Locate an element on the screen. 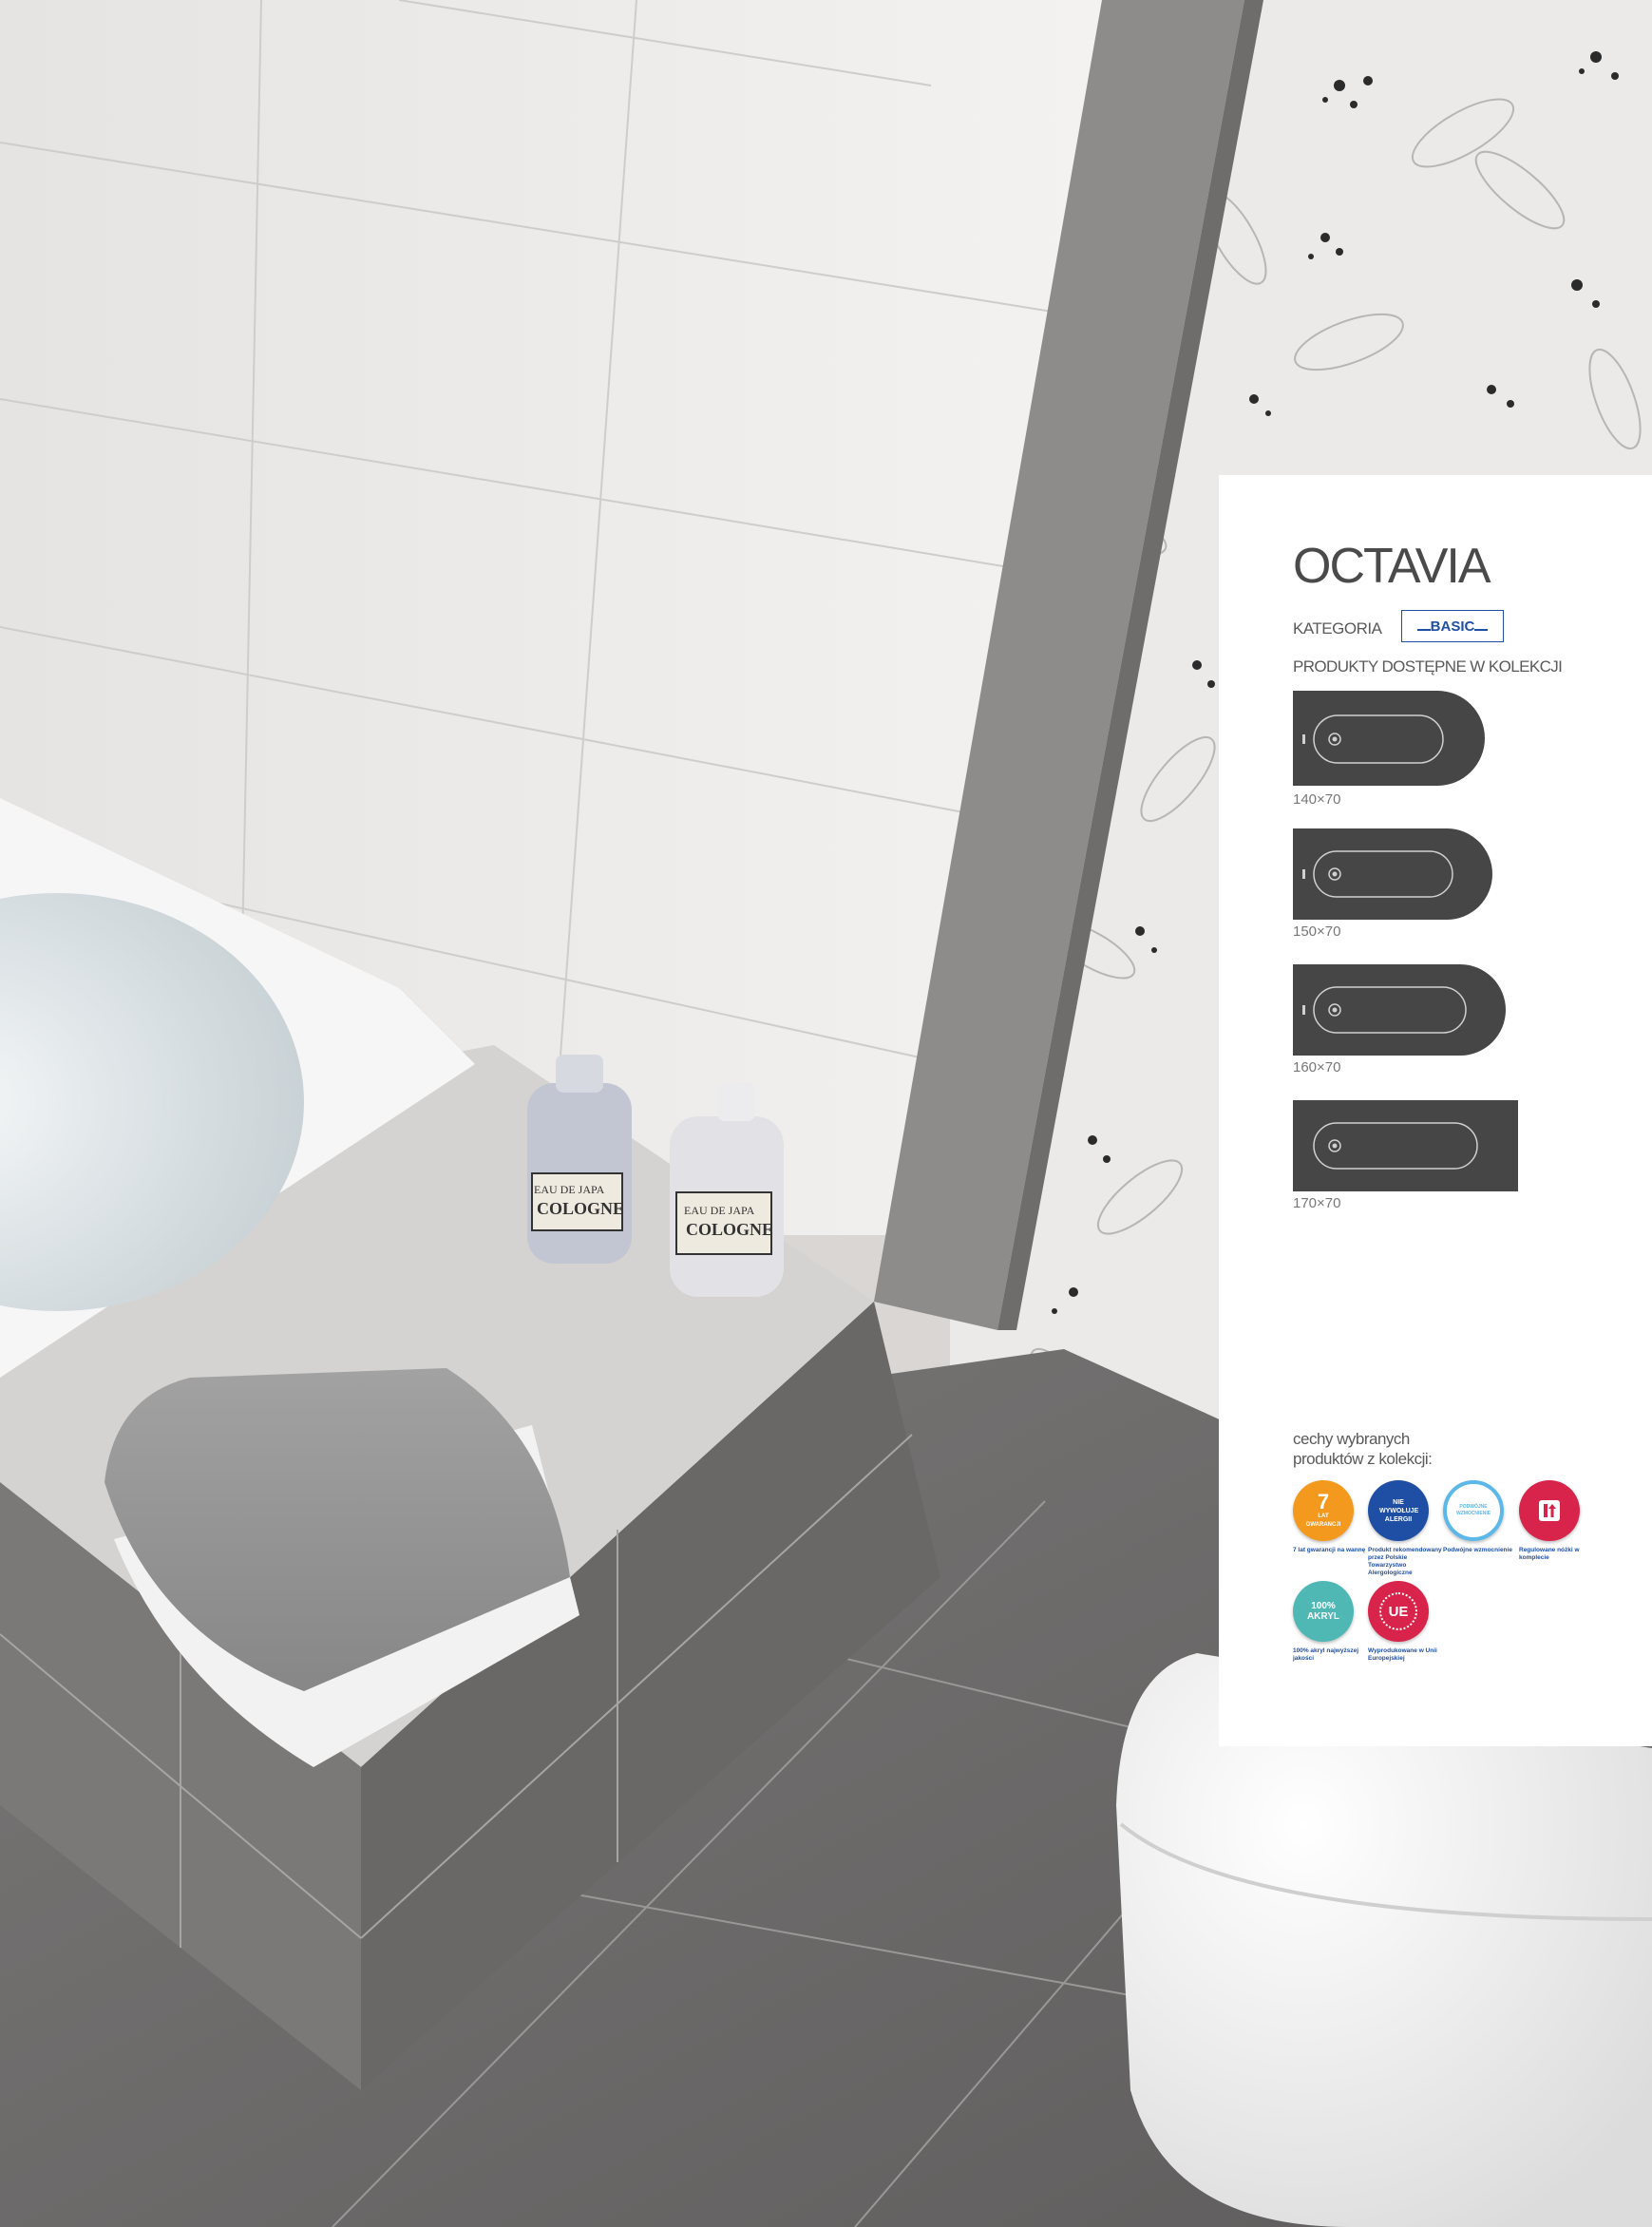  feature-warranty: 7 LAT GWARANCJI 7 lat gwarancji na wannę is located at coordinates (1331, 1517).